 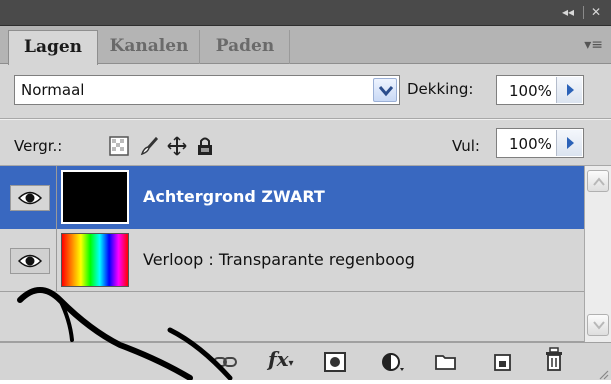 What do you see at coordinates (503, 362) in the screenshot?
I see `new-layer-icon` at bounding box center [503, 362].